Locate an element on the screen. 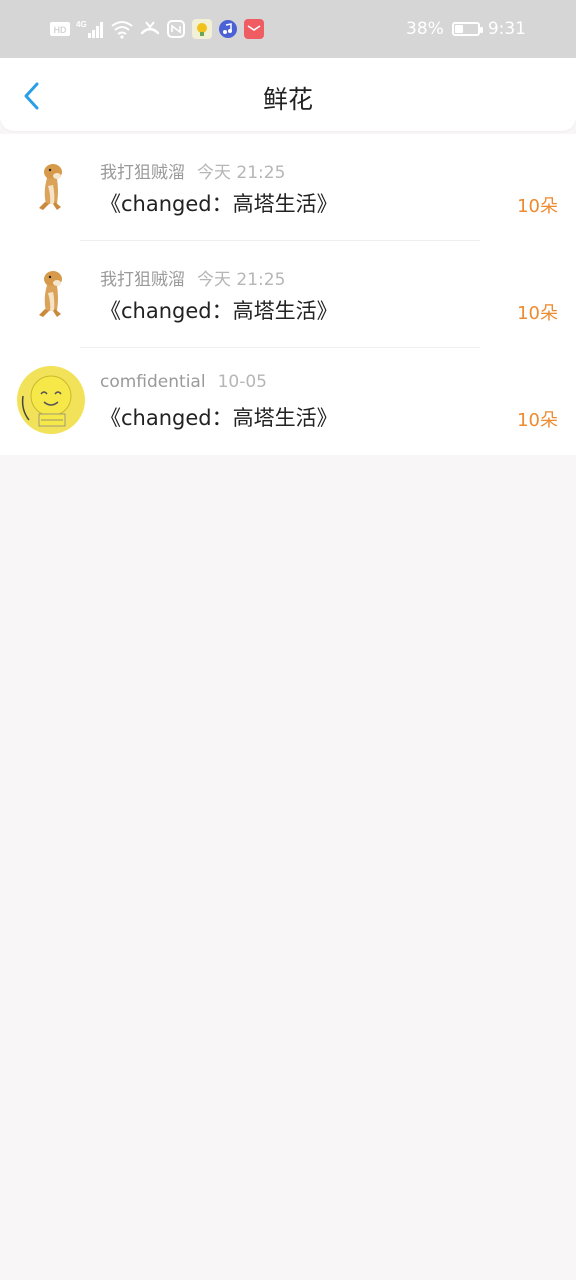 The width and height of the screenshot is (576, 1280). nfc-icon is located at coordinates (176, 29).